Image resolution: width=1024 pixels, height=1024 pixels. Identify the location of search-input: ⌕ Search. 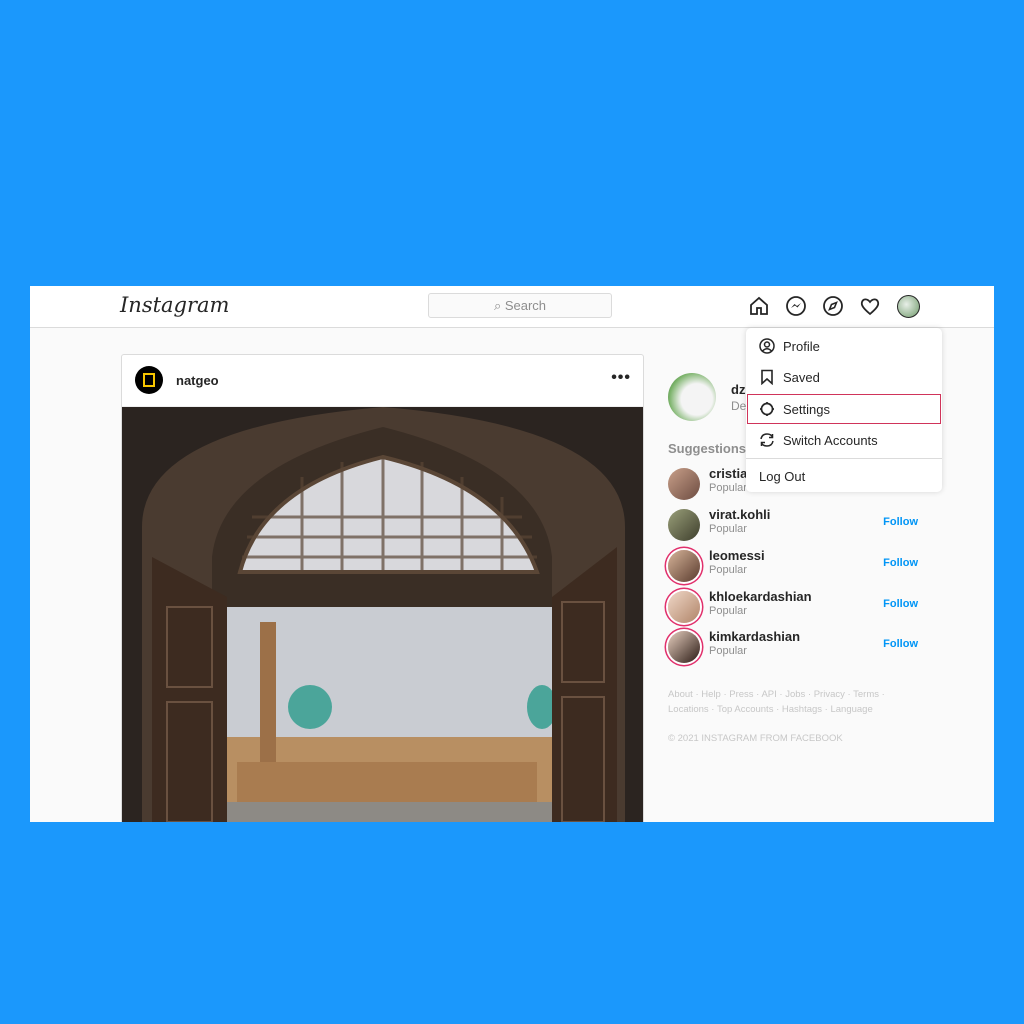
(520, 305).